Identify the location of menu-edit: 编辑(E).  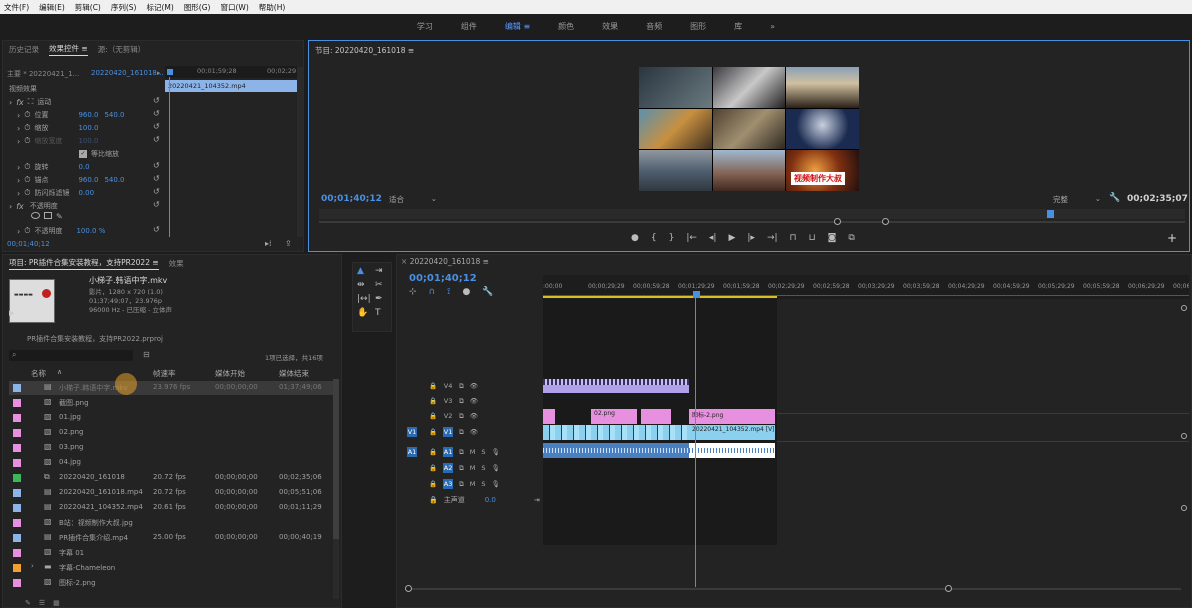
(52, 7).